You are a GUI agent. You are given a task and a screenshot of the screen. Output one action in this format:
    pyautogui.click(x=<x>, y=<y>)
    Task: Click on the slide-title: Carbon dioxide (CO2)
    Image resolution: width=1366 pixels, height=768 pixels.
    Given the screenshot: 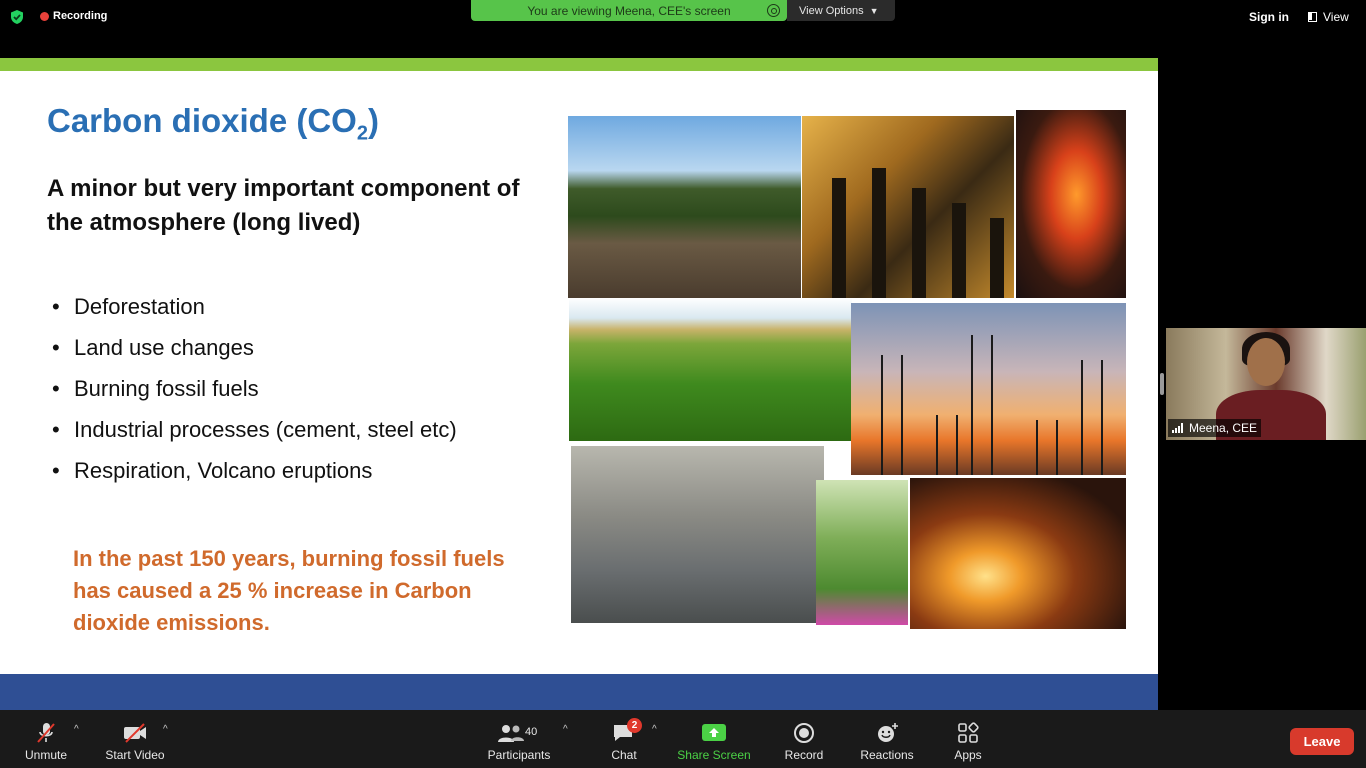 What is the action you would take?
    pyautogui.click(x=213, y=123)
    